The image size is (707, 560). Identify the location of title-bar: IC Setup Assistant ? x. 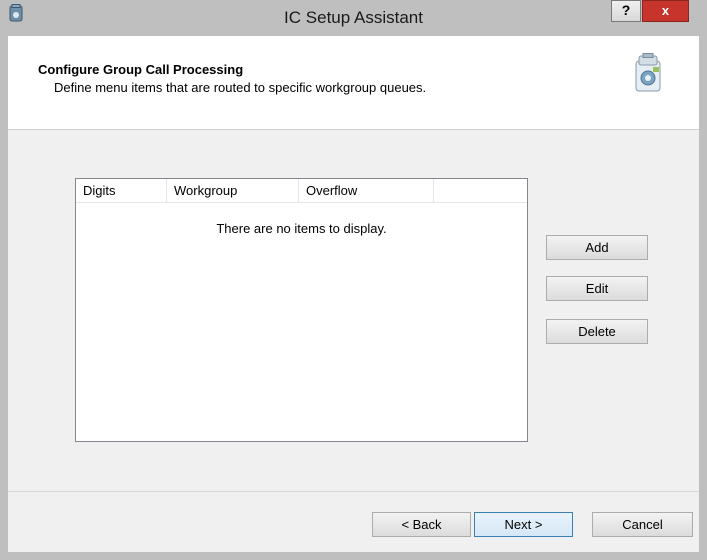
(353, 18).